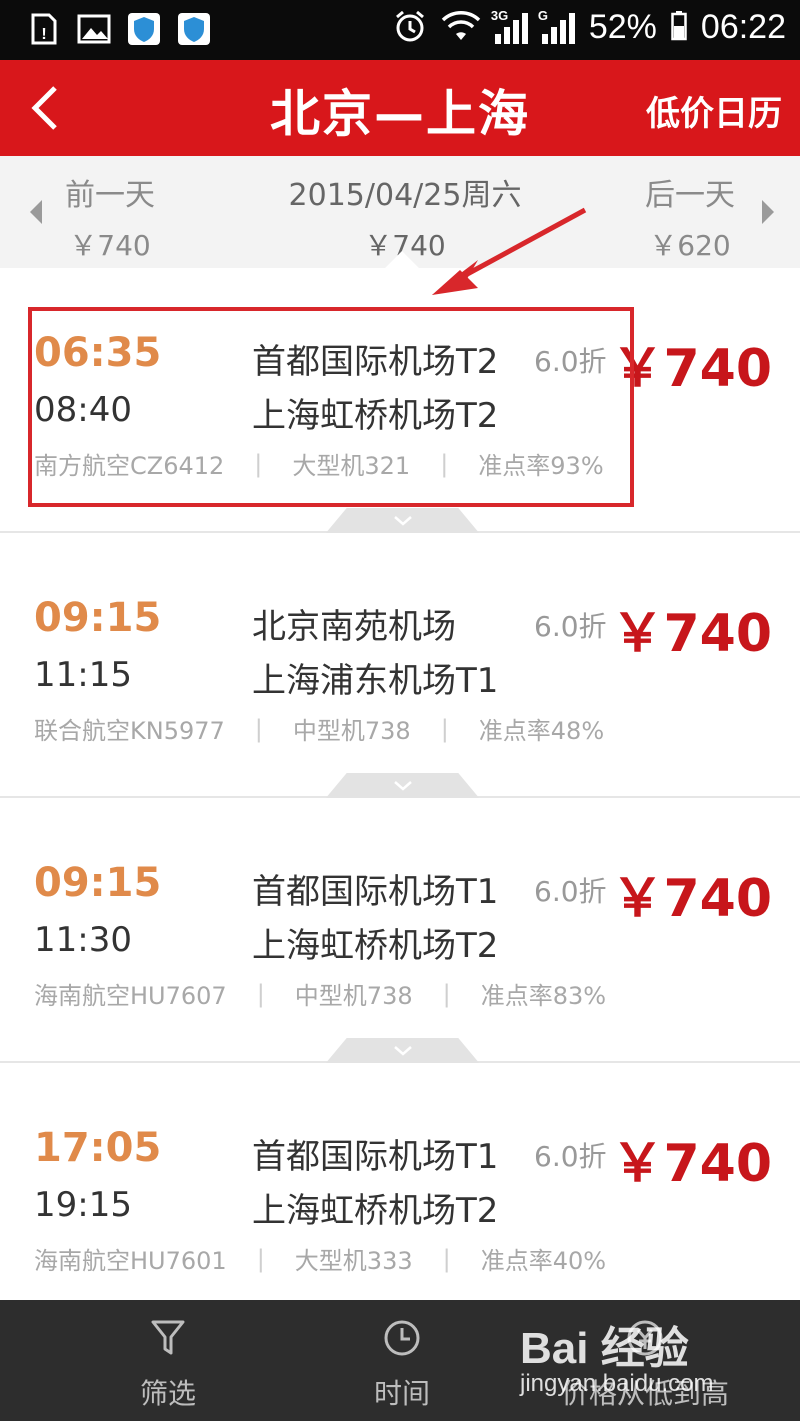 Image resolution: width=800 pixels, height=1421 pixels. Describe the element at coordinates (354, 627) in the screenshot. I see `departure-airport: 北京南苑机场` at that location.